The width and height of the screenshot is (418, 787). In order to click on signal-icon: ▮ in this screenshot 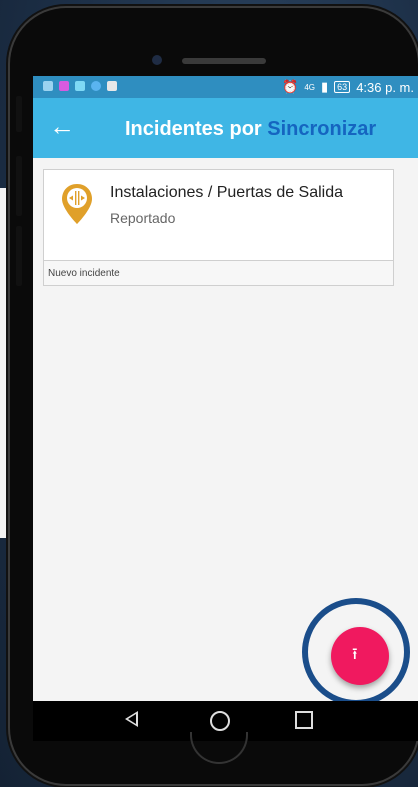, I will do `click(325, 86)`.